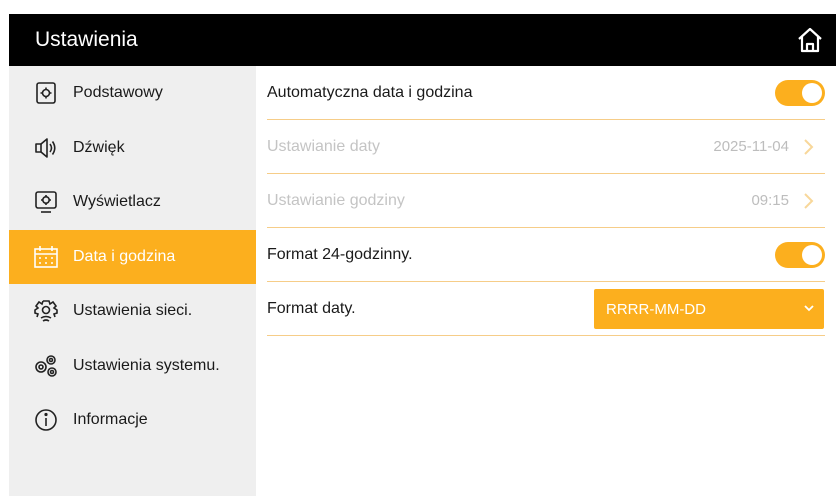 Image resolution: width=839 pixels, height=496 pixels. Describe the element at coordinates (110, 420) in the screenshot. I see `sidebar-item-label: Informacje` at that location.